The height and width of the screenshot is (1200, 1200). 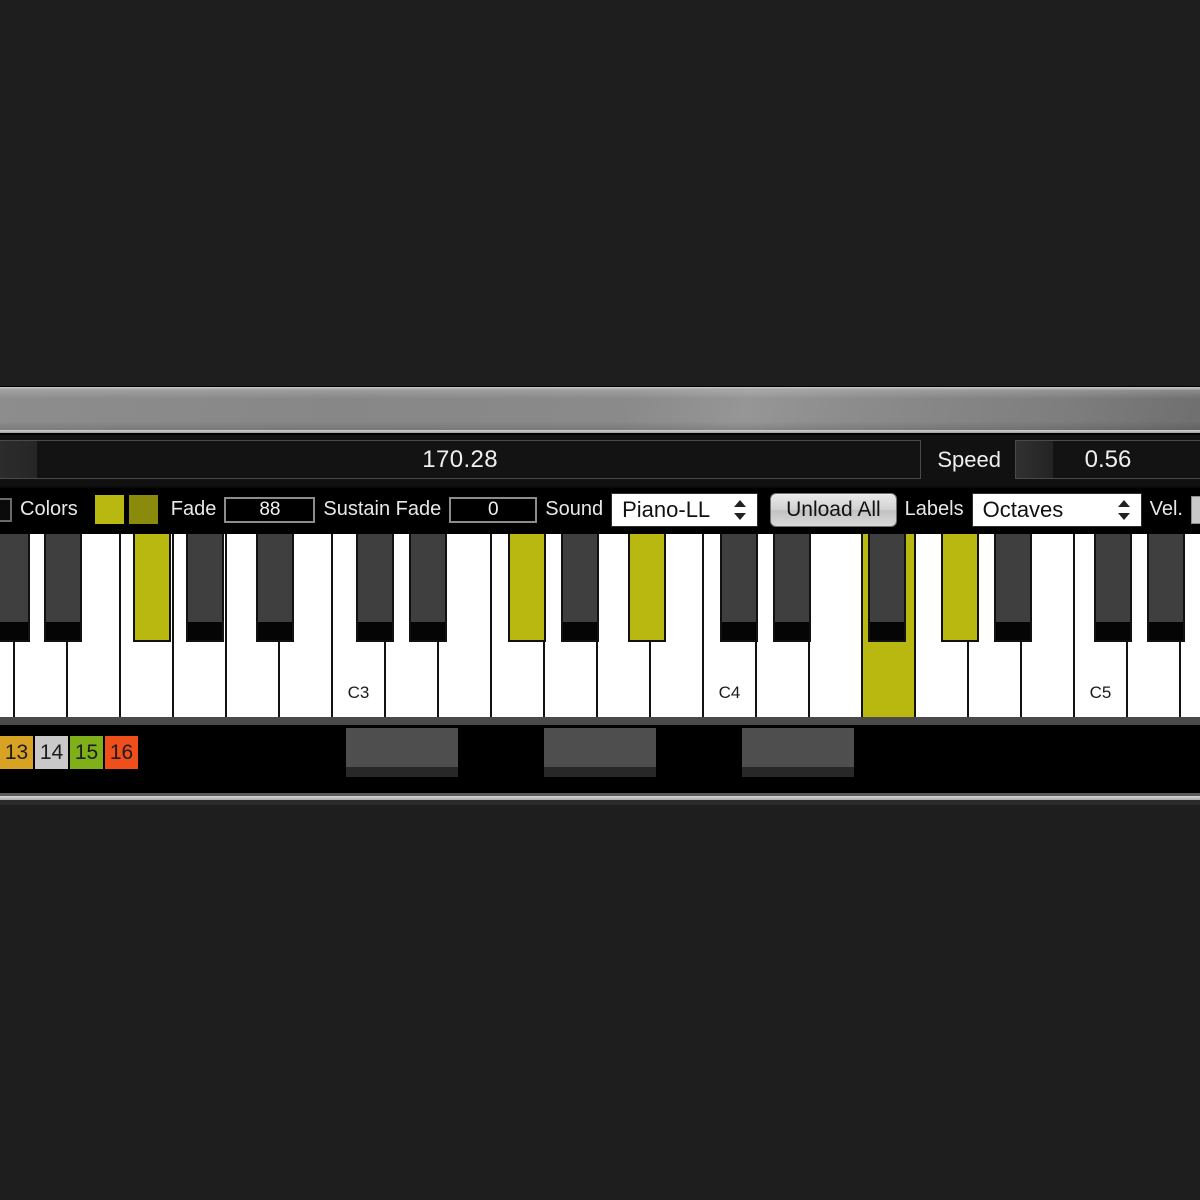 I want to click on titlebar-surface, so click(x=600, y=410).